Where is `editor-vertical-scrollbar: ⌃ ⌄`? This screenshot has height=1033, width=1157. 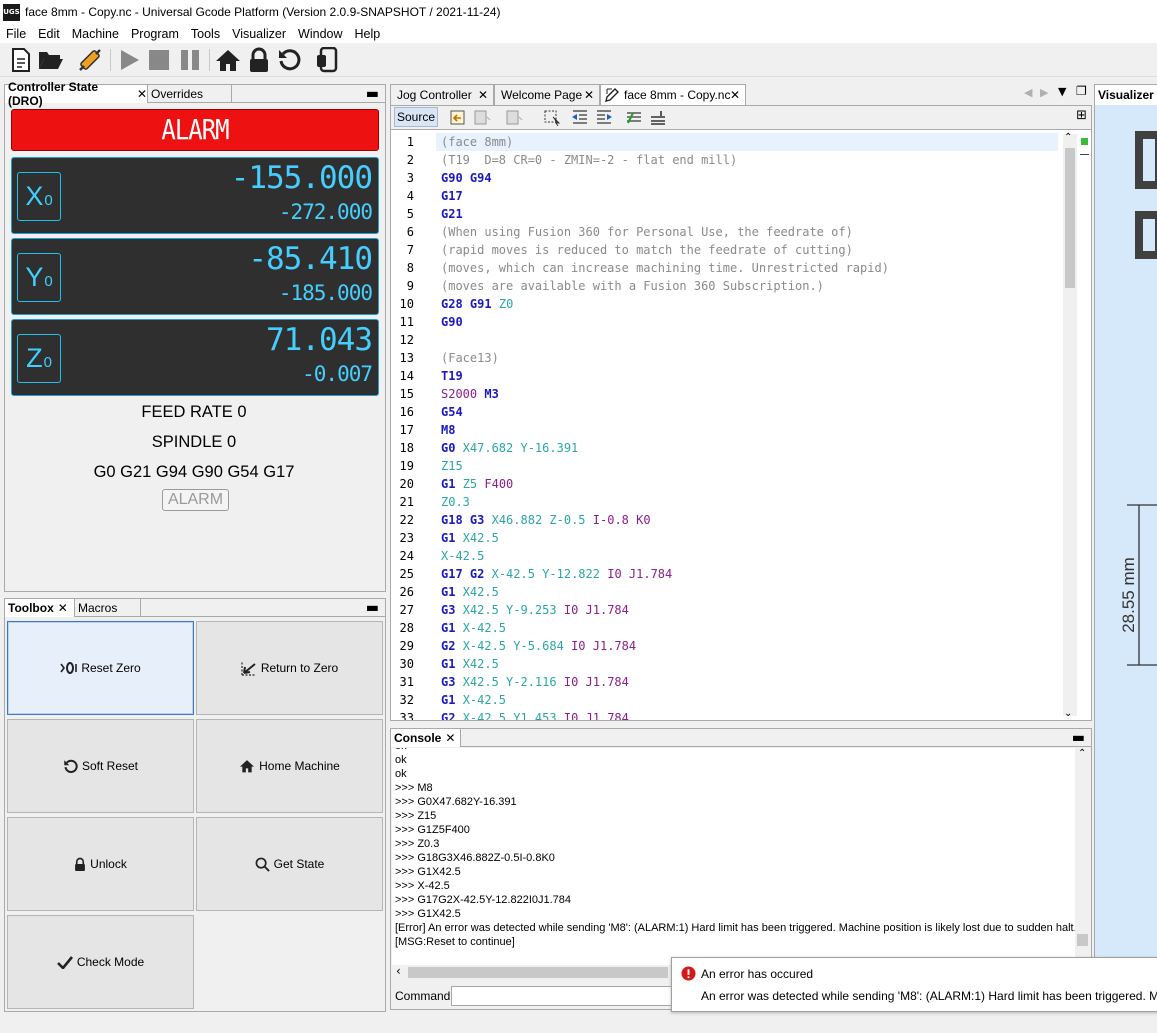
editor-vertical-scrollbar: ⌃ ⌄ is located at coordinates (1070, 425).